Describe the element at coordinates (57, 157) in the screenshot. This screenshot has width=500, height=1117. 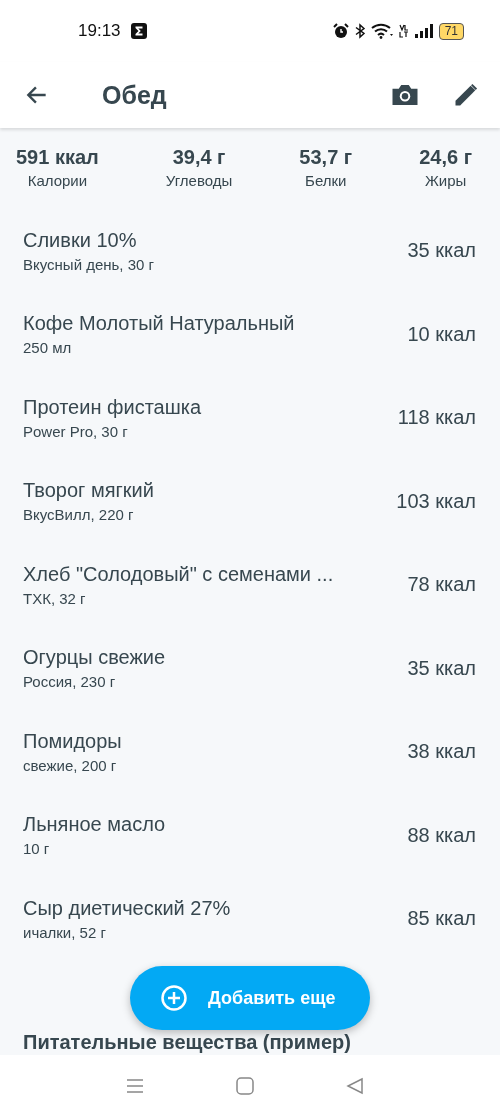
I see `nutrient-value: 591 ккал` at that location.